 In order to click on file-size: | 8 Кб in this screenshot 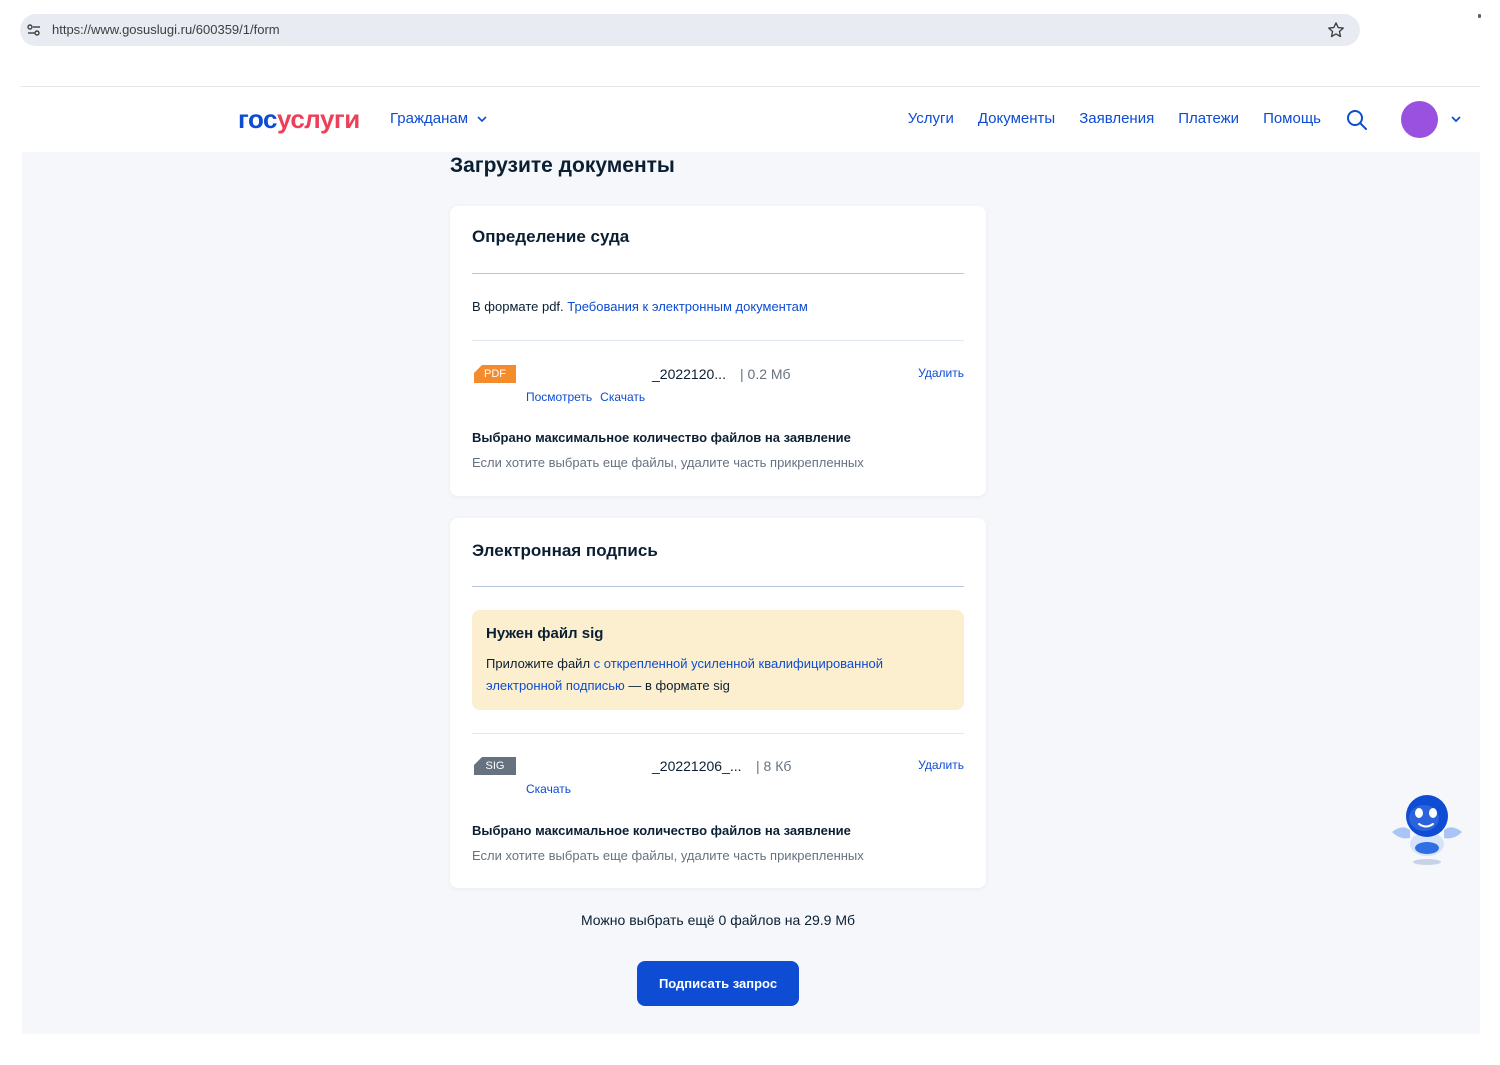, I will do `click(774, 766)`.